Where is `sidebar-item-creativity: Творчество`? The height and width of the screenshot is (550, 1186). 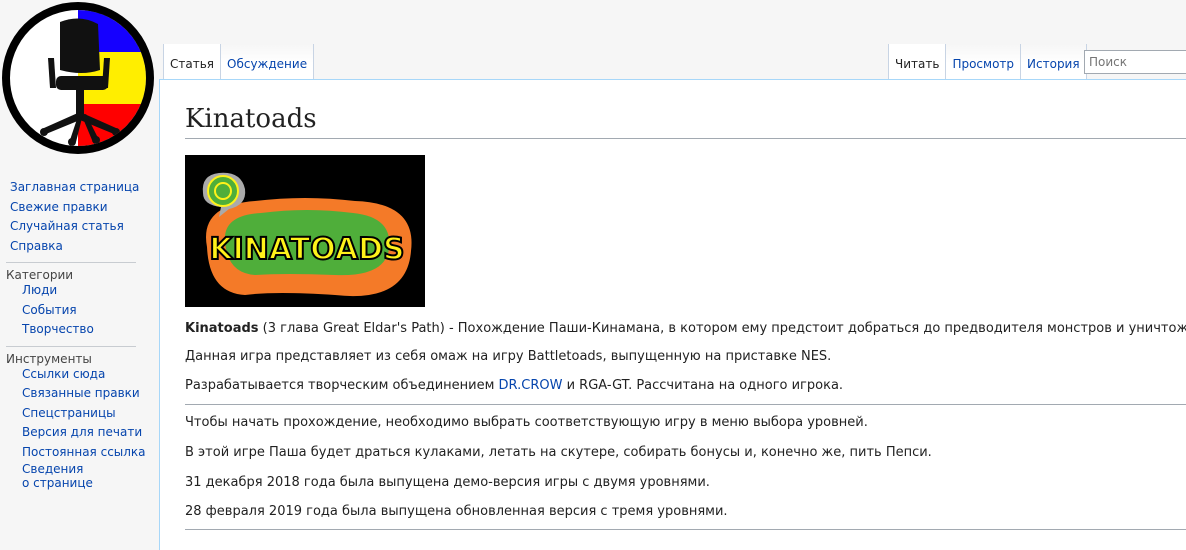 sidebar-item-creativity: Творчество is located at coordinates (90, 330).